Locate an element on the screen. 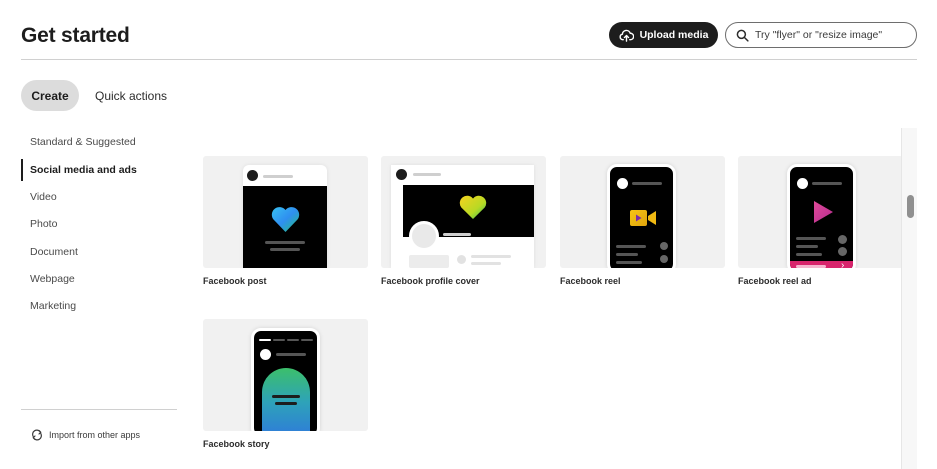 The image size is (937, 469). template-card-facebook-story: Facebook story is located at coordinates (285, 384).